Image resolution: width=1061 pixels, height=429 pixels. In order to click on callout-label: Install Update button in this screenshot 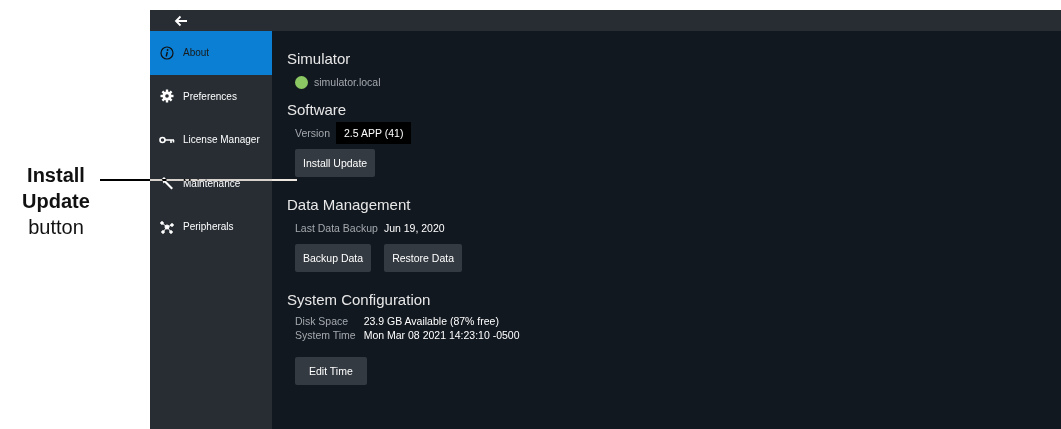, I will do `click(56, 201)`.